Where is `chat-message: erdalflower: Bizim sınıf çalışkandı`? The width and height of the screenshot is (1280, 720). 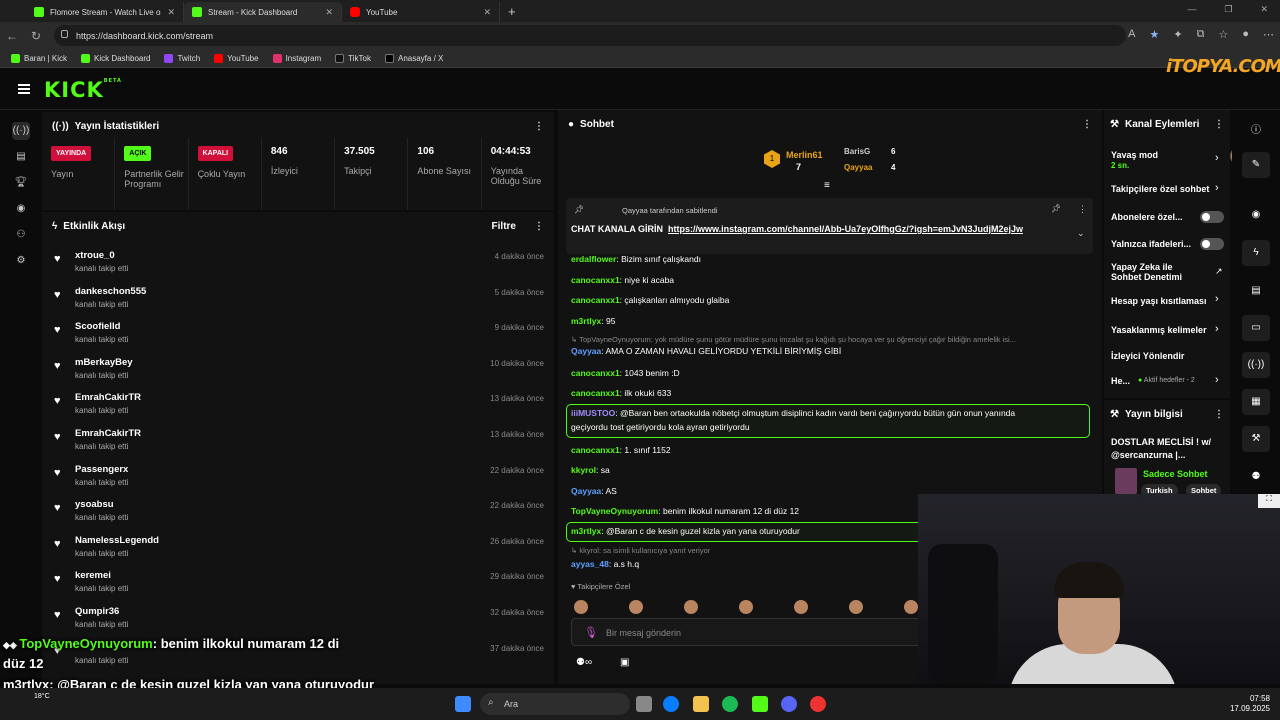
chat-message: erdalflower: Bizim sınıf çalışkandı is located at coordinates (636, 259).